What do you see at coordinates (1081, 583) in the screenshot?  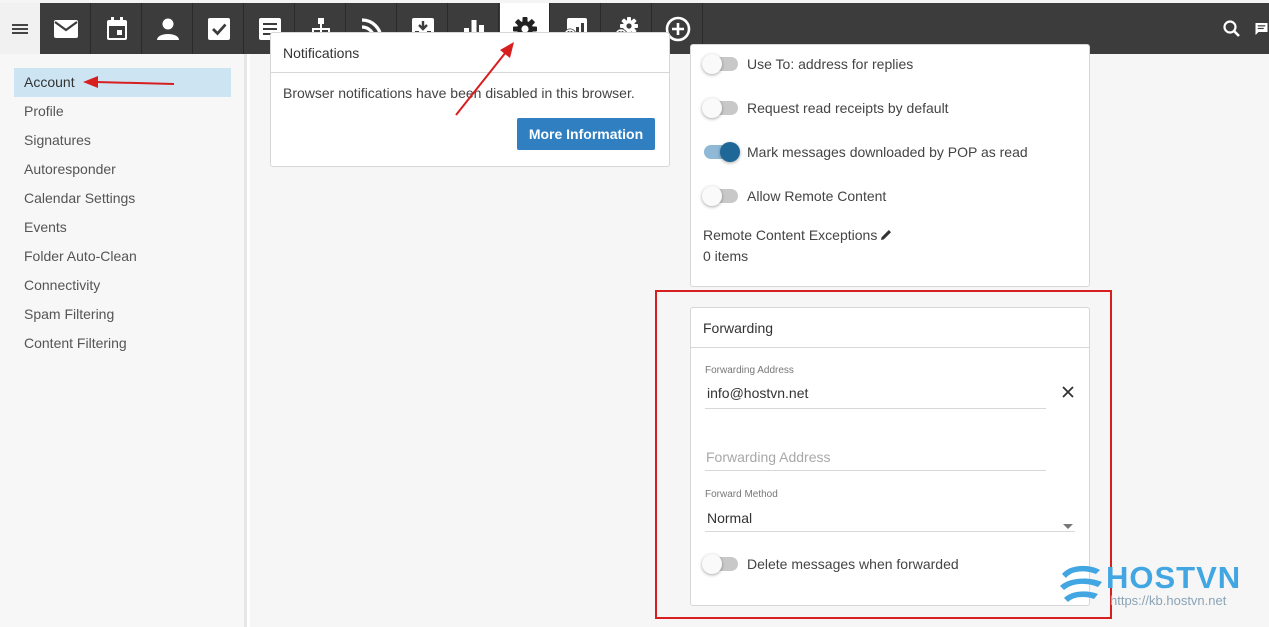 I see `hostvn-logo-icon` at bounding box center [1081, 583].